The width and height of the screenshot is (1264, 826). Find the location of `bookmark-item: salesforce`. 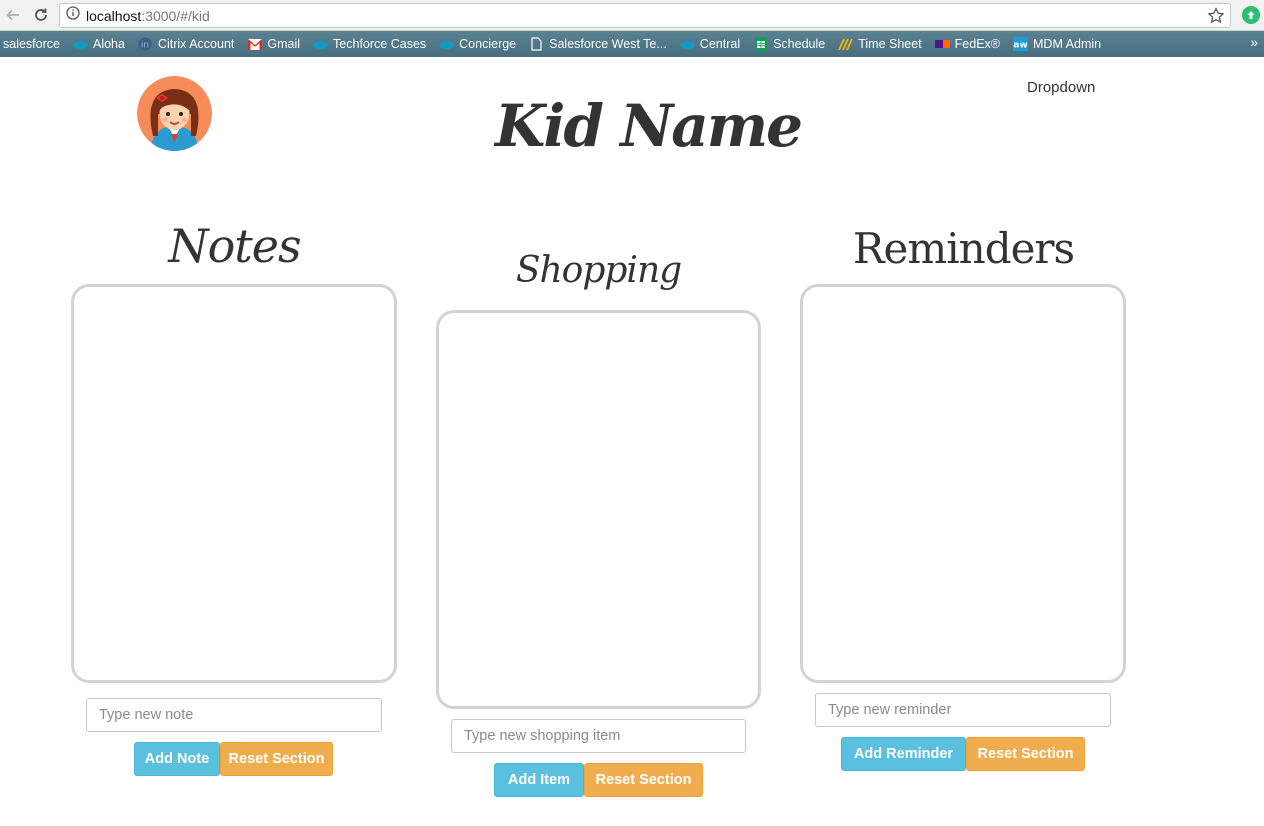

bookmark-item: salesforce is located at coordinates (31, 44).